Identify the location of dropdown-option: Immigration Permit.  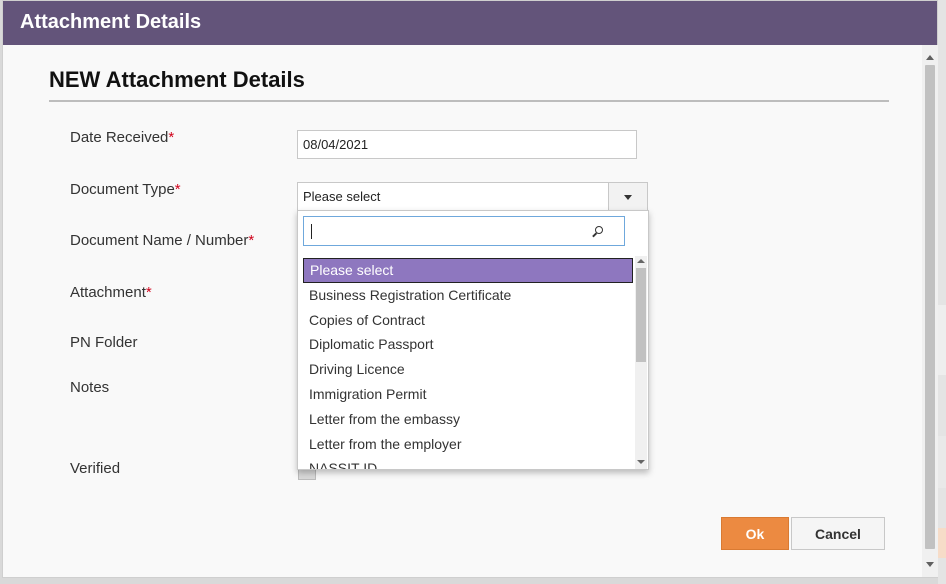
(468, 394).